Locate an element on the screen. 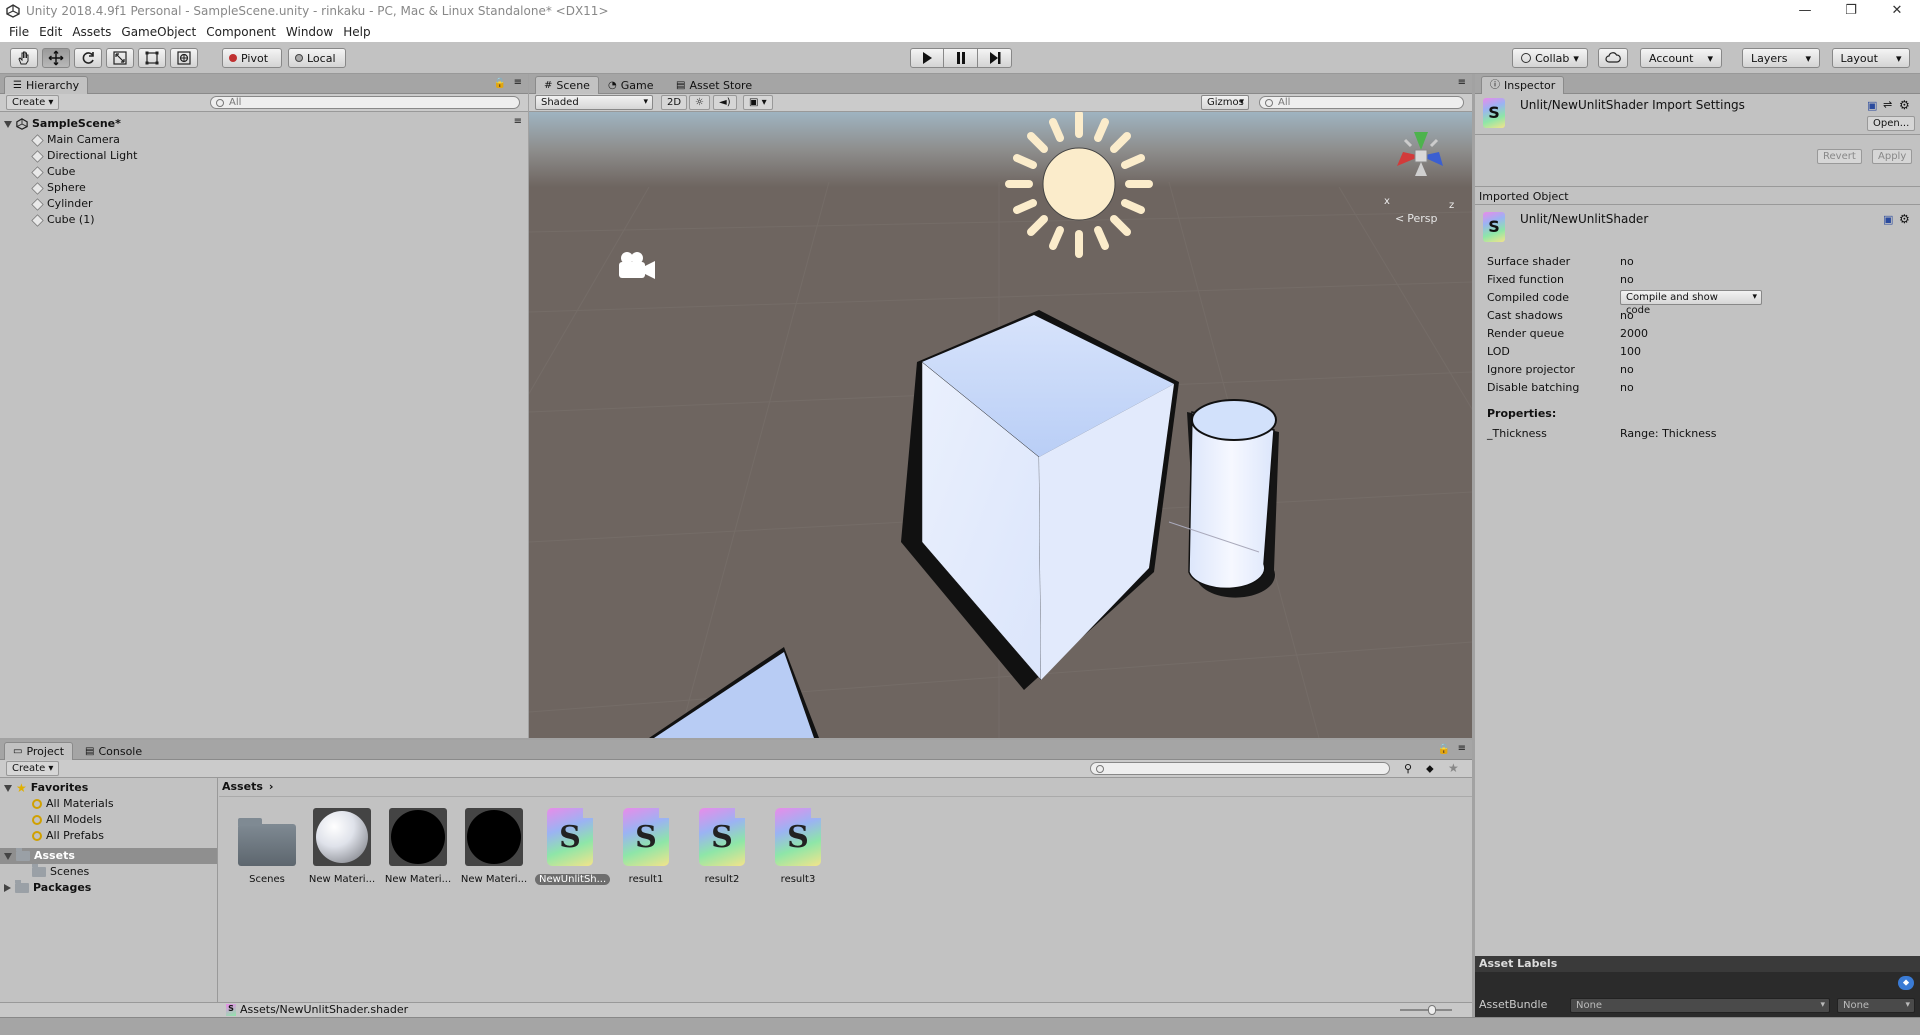 The image size is (1920, 1035). asset-bundle-variant-dropdown: None is located at coordinates (1876, 1005).